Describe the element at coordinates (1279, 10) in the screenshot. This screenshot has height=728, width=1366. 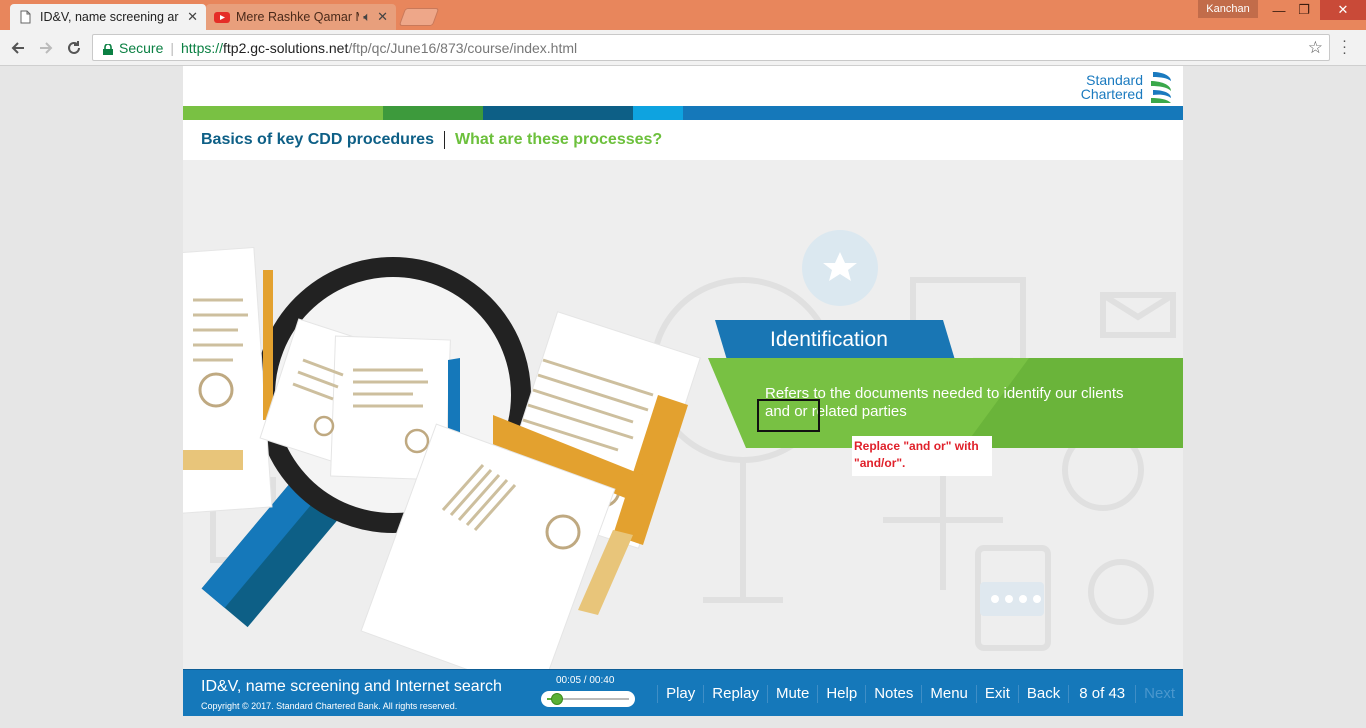
I see `minimize-icon: —` at that location.